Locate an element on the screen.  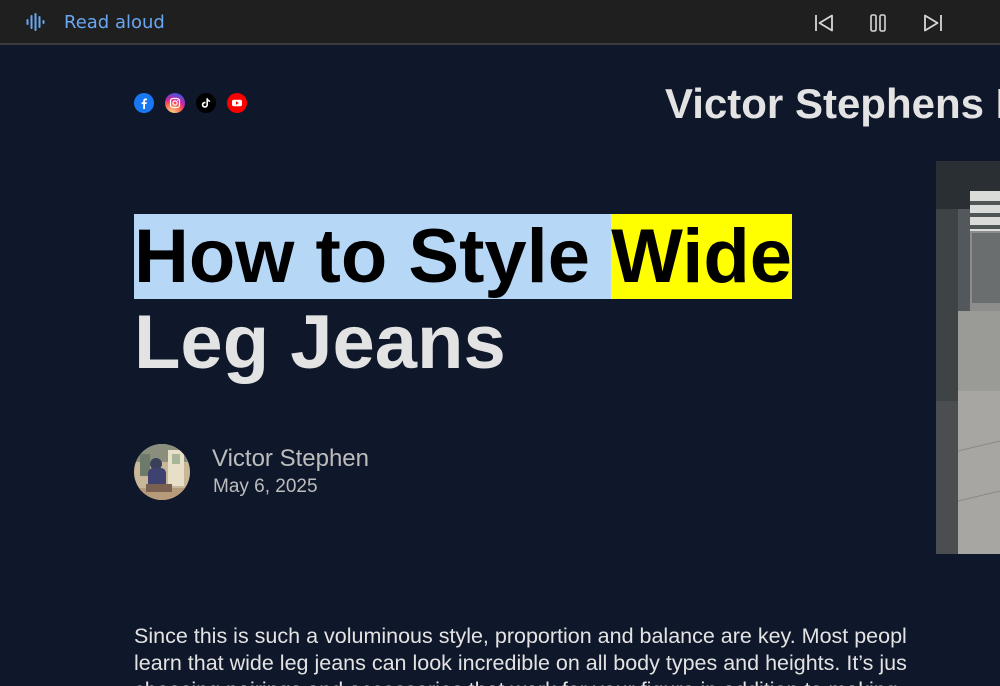
instagram-icon is located at coordinates (175, 103).